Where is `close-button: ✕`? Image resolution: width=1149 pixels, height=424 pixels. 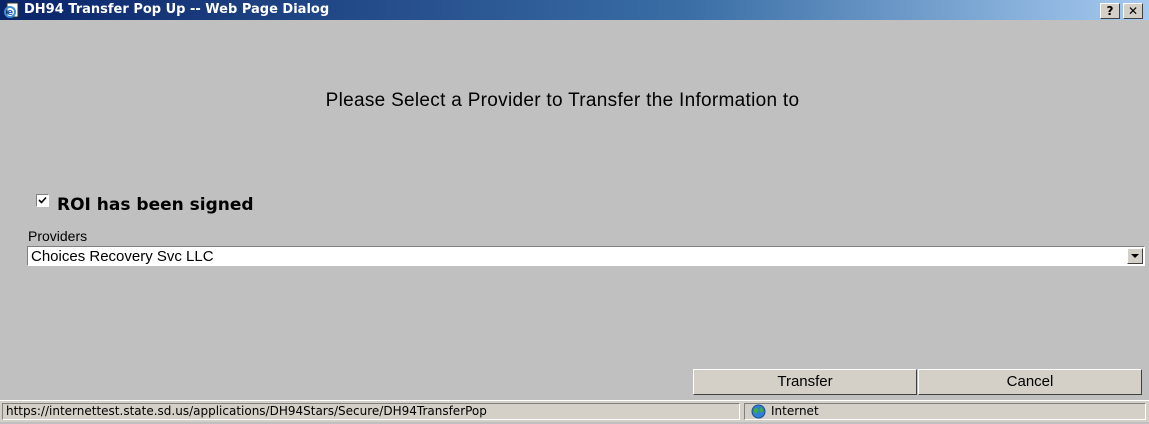 close-button: ✕ is located at coordinates (1133, 11).